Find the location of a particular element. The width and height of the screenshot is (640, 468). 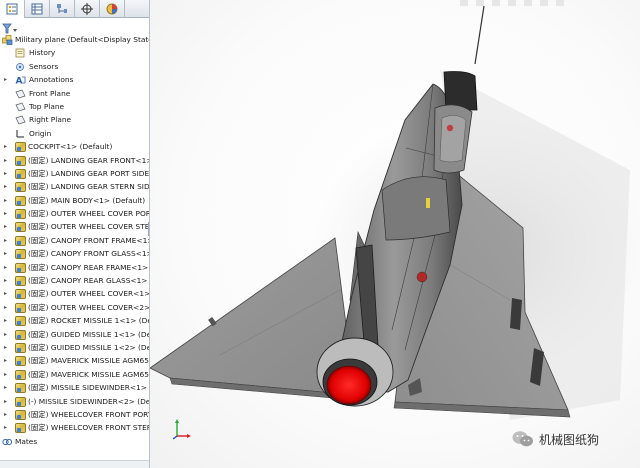

tree-folder-label: Top Plane is located at coordinates (47, 106).